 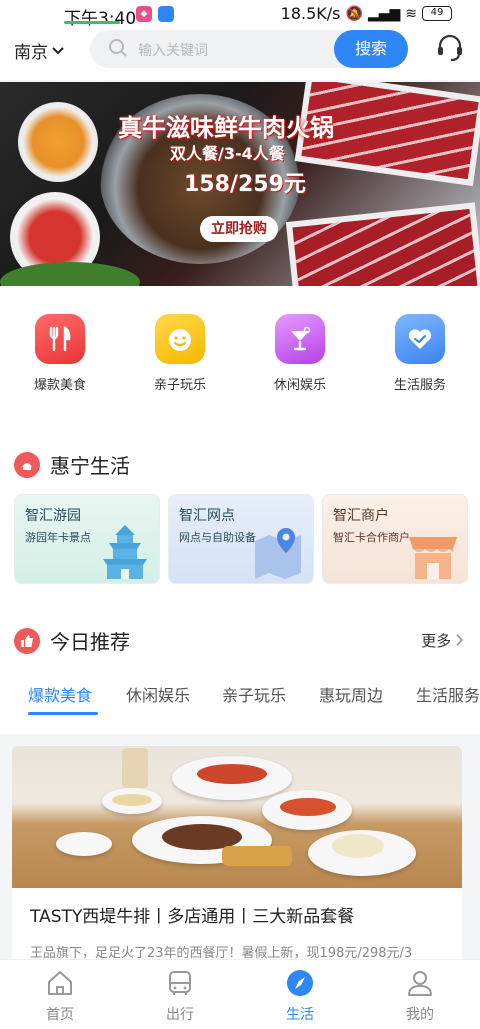 I want to click on thumbs-up-icon, so click(x=27, y=640).